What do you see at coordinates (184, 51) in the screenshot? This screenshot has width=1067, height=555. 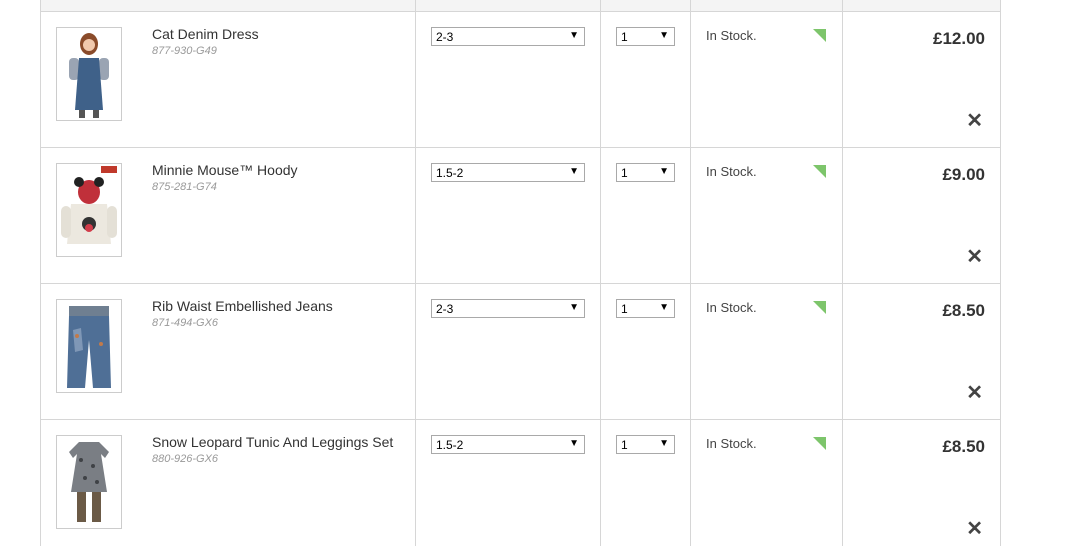 I see `product-code: 877-930-G49` at bounding box center [184, 51].